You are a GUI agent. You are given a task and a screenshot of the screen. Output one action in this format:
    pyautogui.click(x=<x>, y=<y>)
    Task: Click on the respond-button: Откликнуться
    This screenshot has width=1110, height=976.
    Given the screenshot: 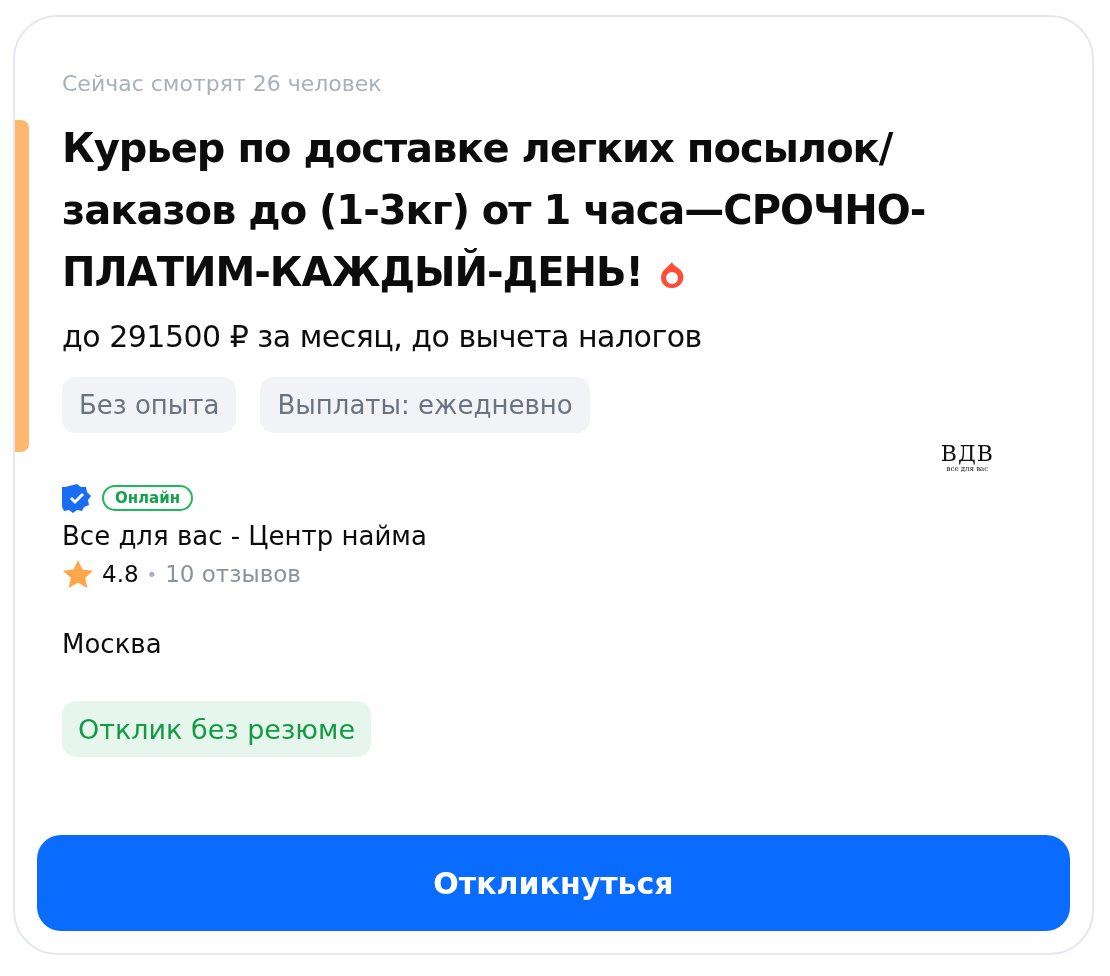 What is the action you would take?
    pyautogui.click(x=553, y=883)
    